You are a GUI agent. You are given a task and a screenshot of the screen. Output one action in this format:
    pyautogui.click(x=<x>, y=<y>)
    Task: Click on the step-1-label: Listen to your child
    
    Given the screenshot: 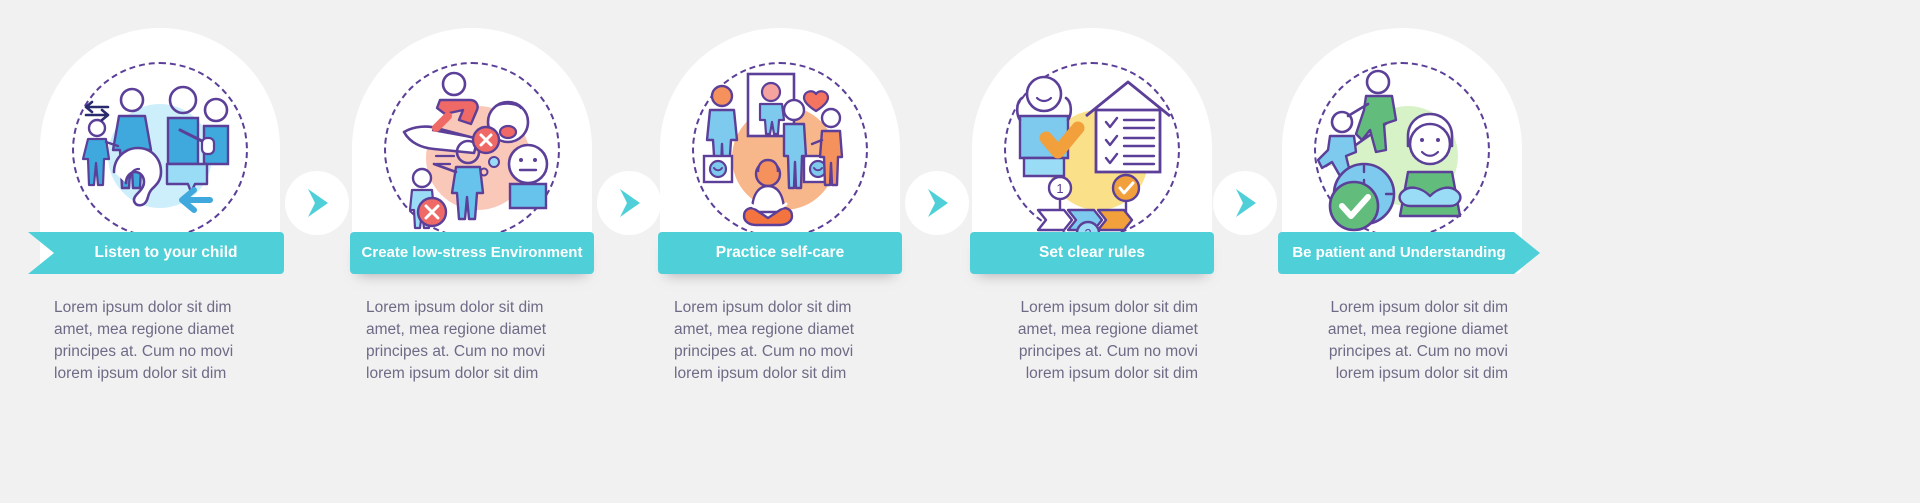 What is the action you would take?
    pyautogui.click(x=166, y=253)
    